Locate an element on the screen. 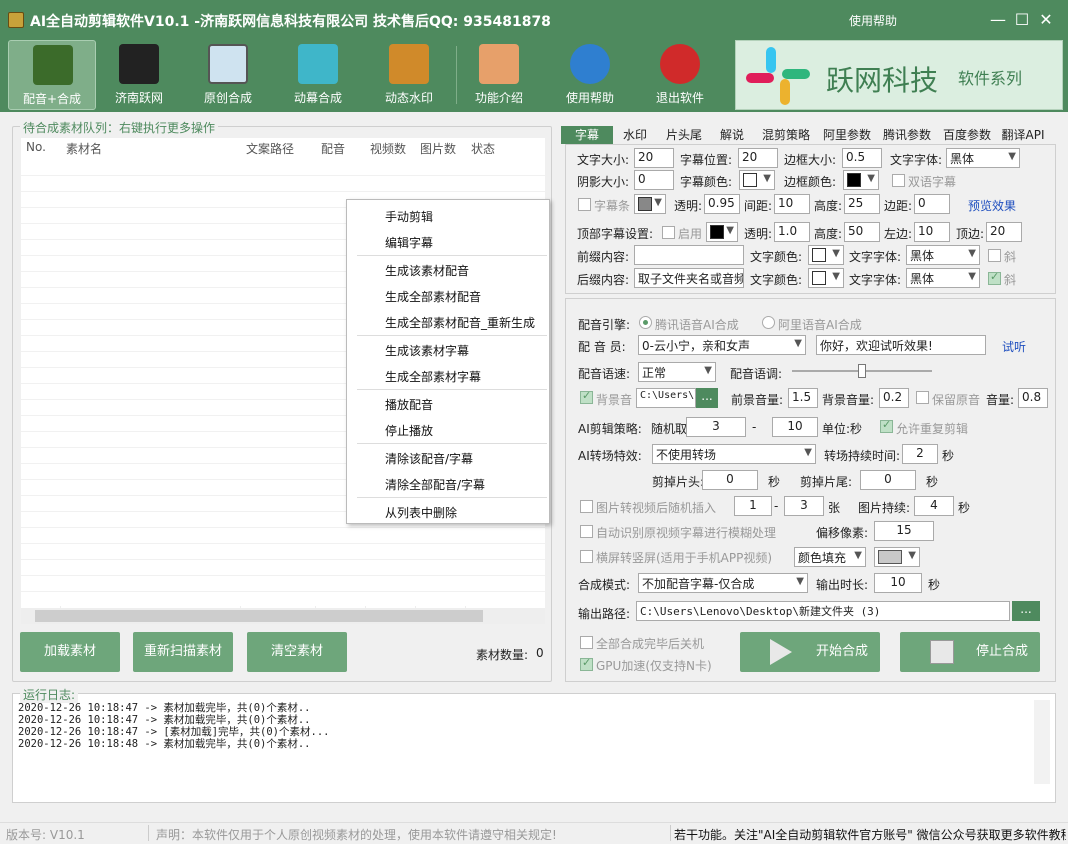 The height and width of the screenshot is (844, 1068). menu-item-manual-edit: 手动剪辑 is located at coordinates (409, 216).